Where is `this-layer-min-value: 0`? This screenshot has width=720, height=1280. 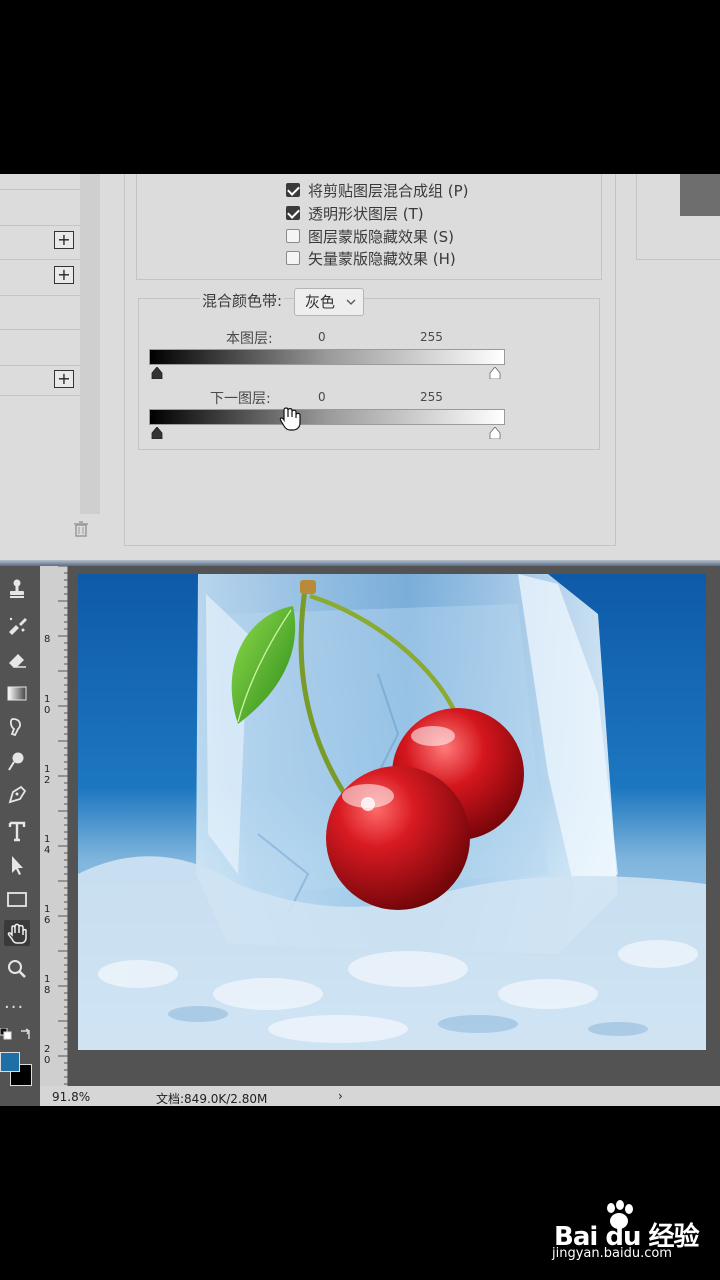
this-layer-min-value: 0 is located at coordinates (322, 337).